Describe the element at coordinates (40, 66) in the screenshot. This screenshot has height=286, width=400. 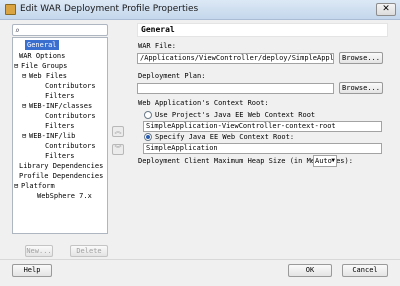
I see `tree-item-file-groups: ⊟ File Groups` at that location.